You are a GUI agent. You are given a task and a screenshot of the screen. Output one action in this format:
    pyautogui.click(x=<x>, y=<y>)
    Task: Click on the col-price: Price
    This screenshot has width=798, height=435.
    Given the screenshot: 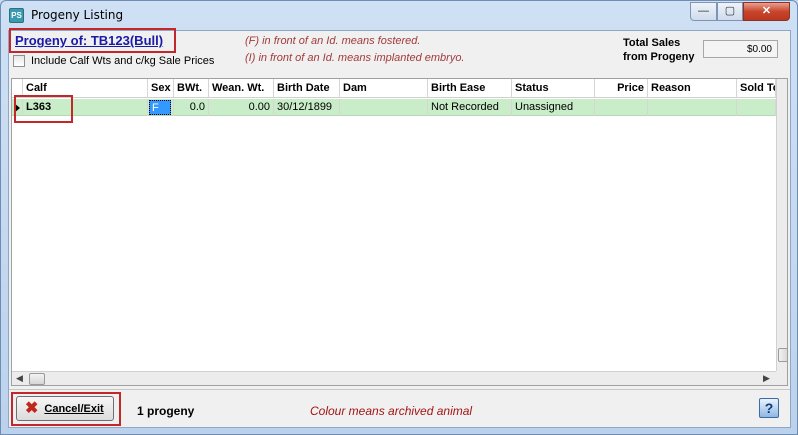 What is the action you would take?
    pyautogui.click(x=621, y=88)
    